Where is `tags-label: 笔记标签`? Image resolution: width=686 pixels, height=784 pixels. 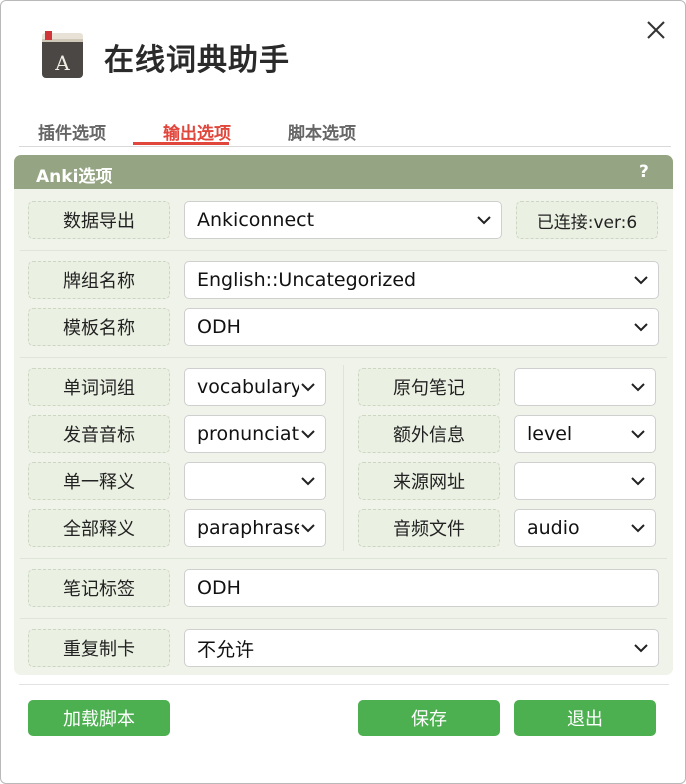
tags-label: 笔记标签 is located at coordinates (99, 588).